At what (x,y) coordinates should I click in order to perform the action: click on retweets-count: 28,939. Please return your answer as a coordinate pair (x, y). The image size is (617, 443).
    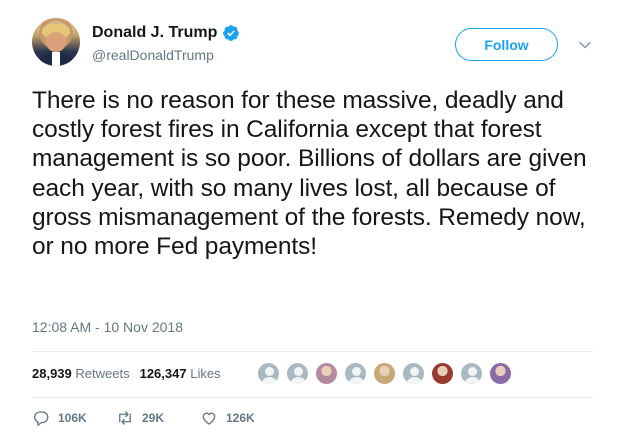
    Looking at the image, I should click on (52, 373).